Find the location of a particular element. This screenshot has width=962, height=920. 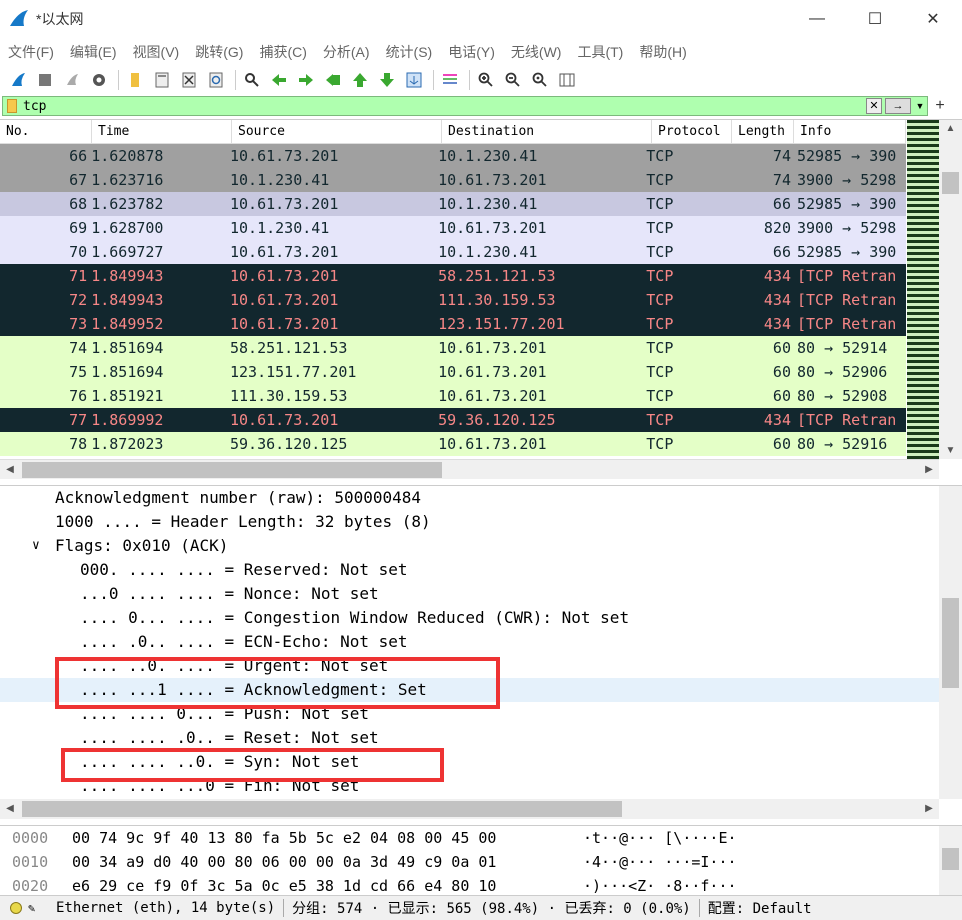

column-header-time: Time is located at coordinates (162, 131).